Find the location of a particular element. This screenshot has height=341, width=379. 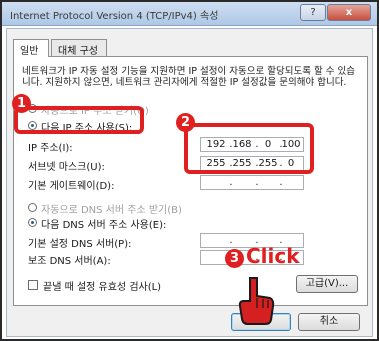

ip-address-label: IP 주소(I): is located at coordinates (50, 148).